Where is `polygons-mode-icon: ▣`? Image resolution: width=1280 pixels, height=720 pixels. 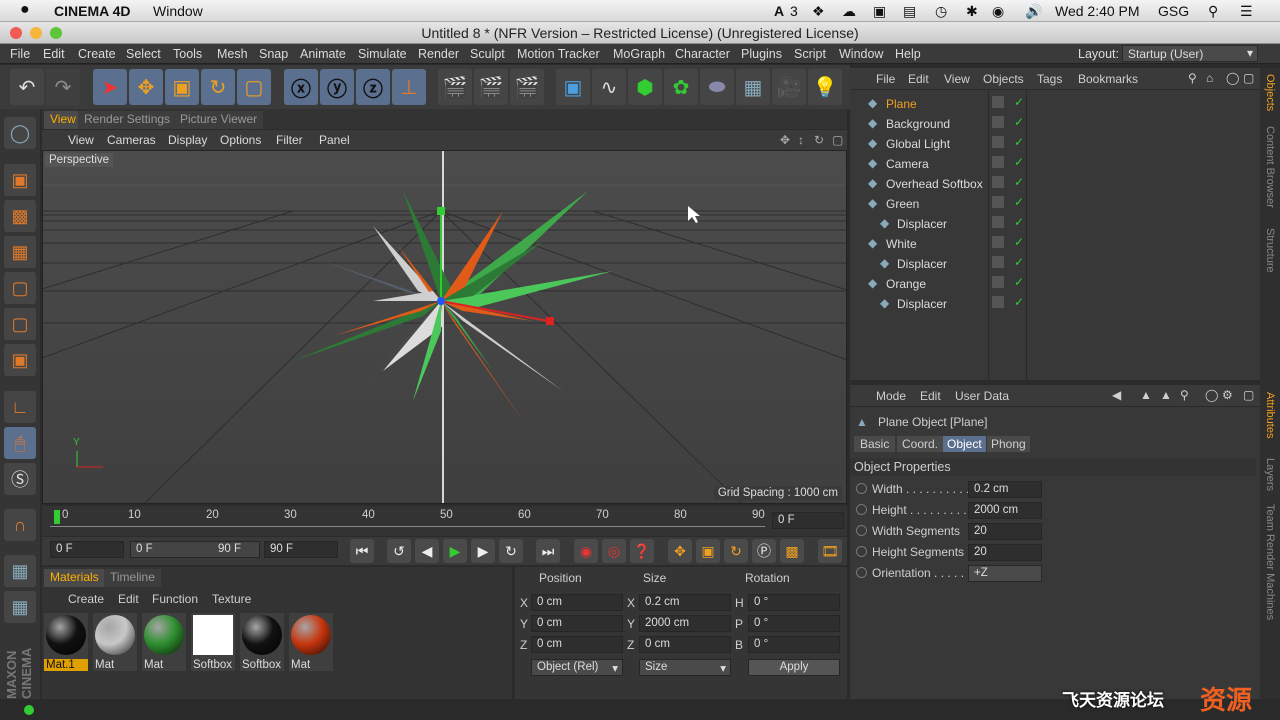 polygons-mode-icon: ▣ is located at coordinates (20, 360).